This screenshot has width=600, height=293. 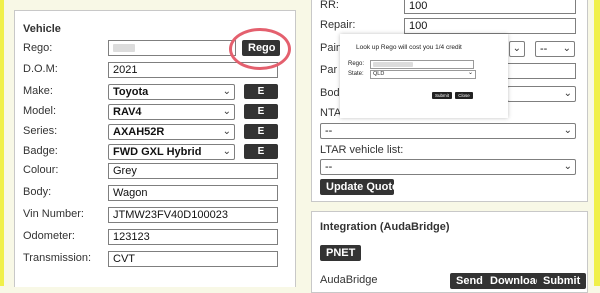 I want to click on rego-label: Rego:, so click(x=38, y=48).